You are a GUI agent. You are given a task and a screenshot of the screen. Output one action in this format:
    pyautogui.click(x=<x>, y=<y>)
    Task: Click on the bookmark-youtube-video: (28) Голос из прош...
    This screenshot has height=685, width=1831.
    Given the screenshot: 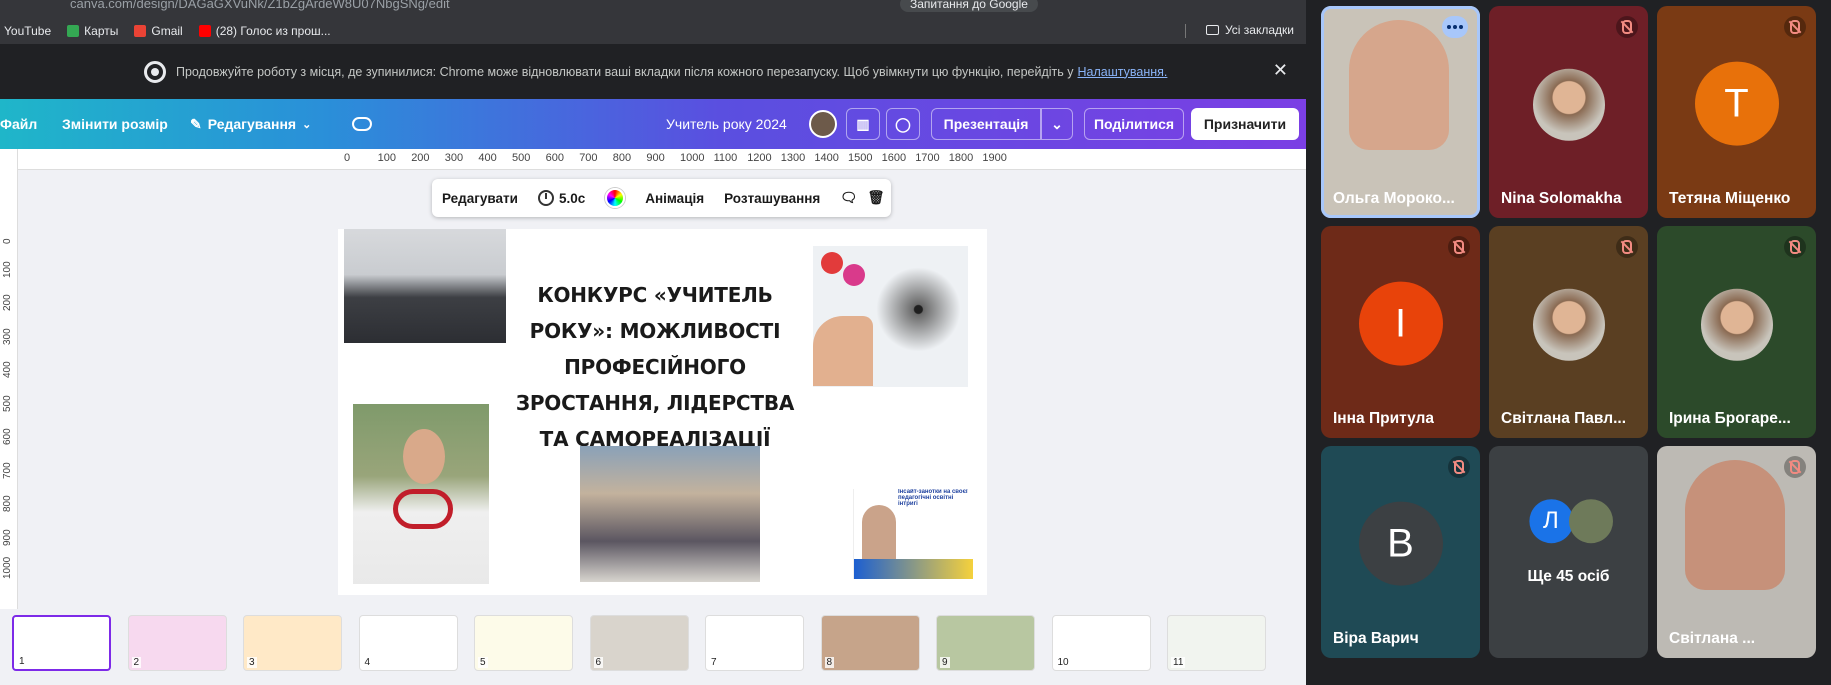 What is the action you would take?
    pyautogui.click(x=264, y=31)
    